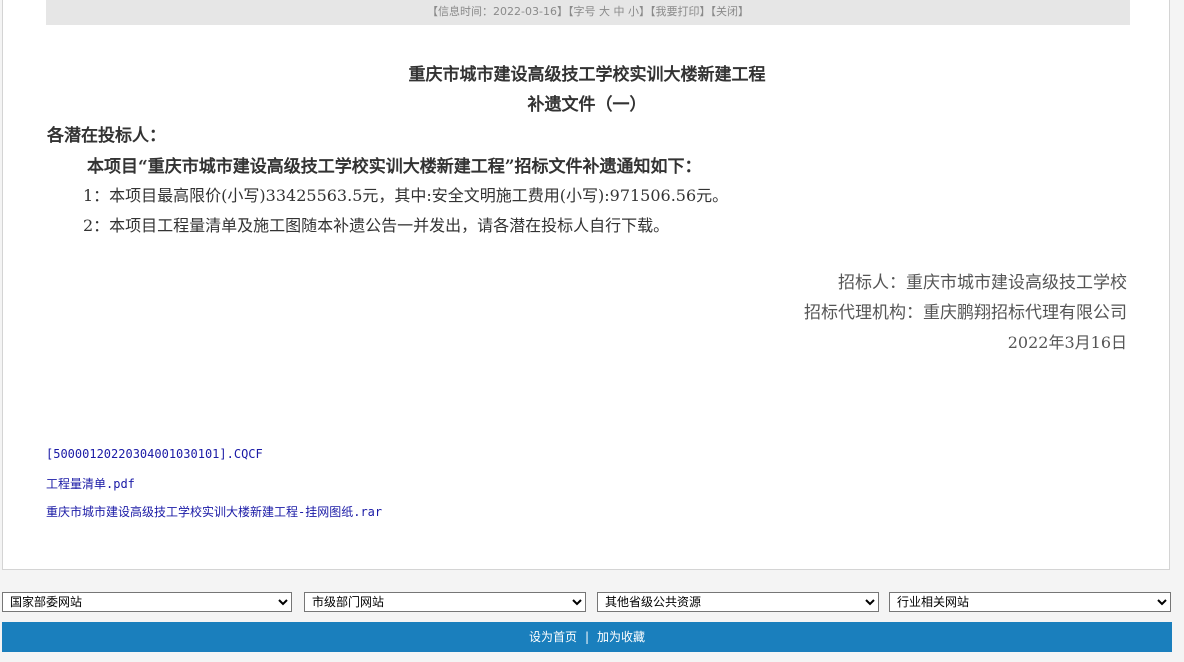  I want to click on info-bar: 【信息时间：2022-03-16】【字号 大 中 小】【我要打印】【关闭】, so click(588, 12).